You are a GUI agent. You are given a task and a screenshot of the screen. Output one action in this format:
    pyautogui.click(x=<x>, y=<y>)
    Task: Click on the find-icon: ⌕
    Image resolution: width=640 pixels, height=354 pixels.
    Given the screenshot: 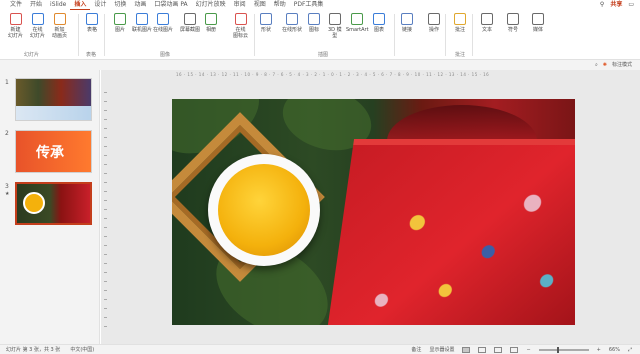 What is the action you would take?
    pyautogui.click(x=596, y=65)
    